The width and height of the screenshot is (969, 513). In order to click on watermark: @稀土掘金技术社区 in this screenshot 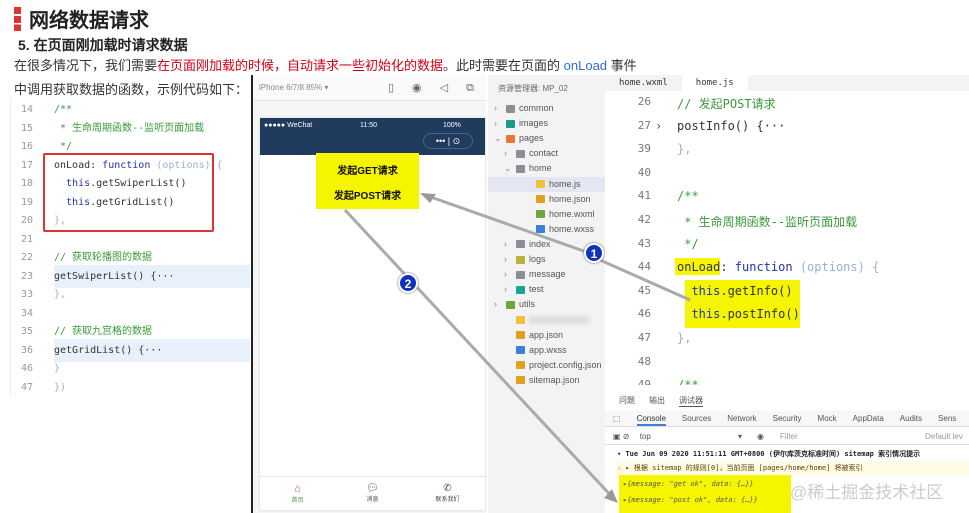, I will do `click(867, 492)`.